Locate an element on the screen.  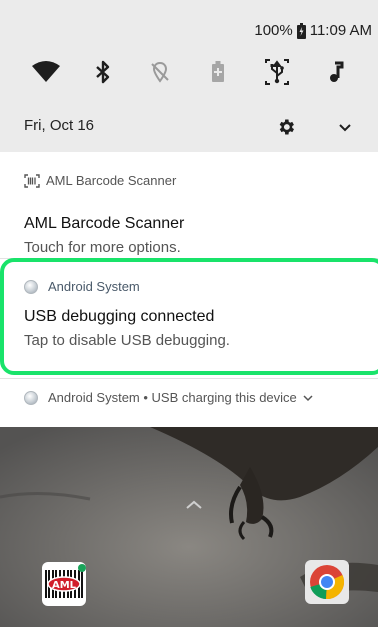
notification-app-name: AML Barcode Scanner is located at coordinates (111, 180).